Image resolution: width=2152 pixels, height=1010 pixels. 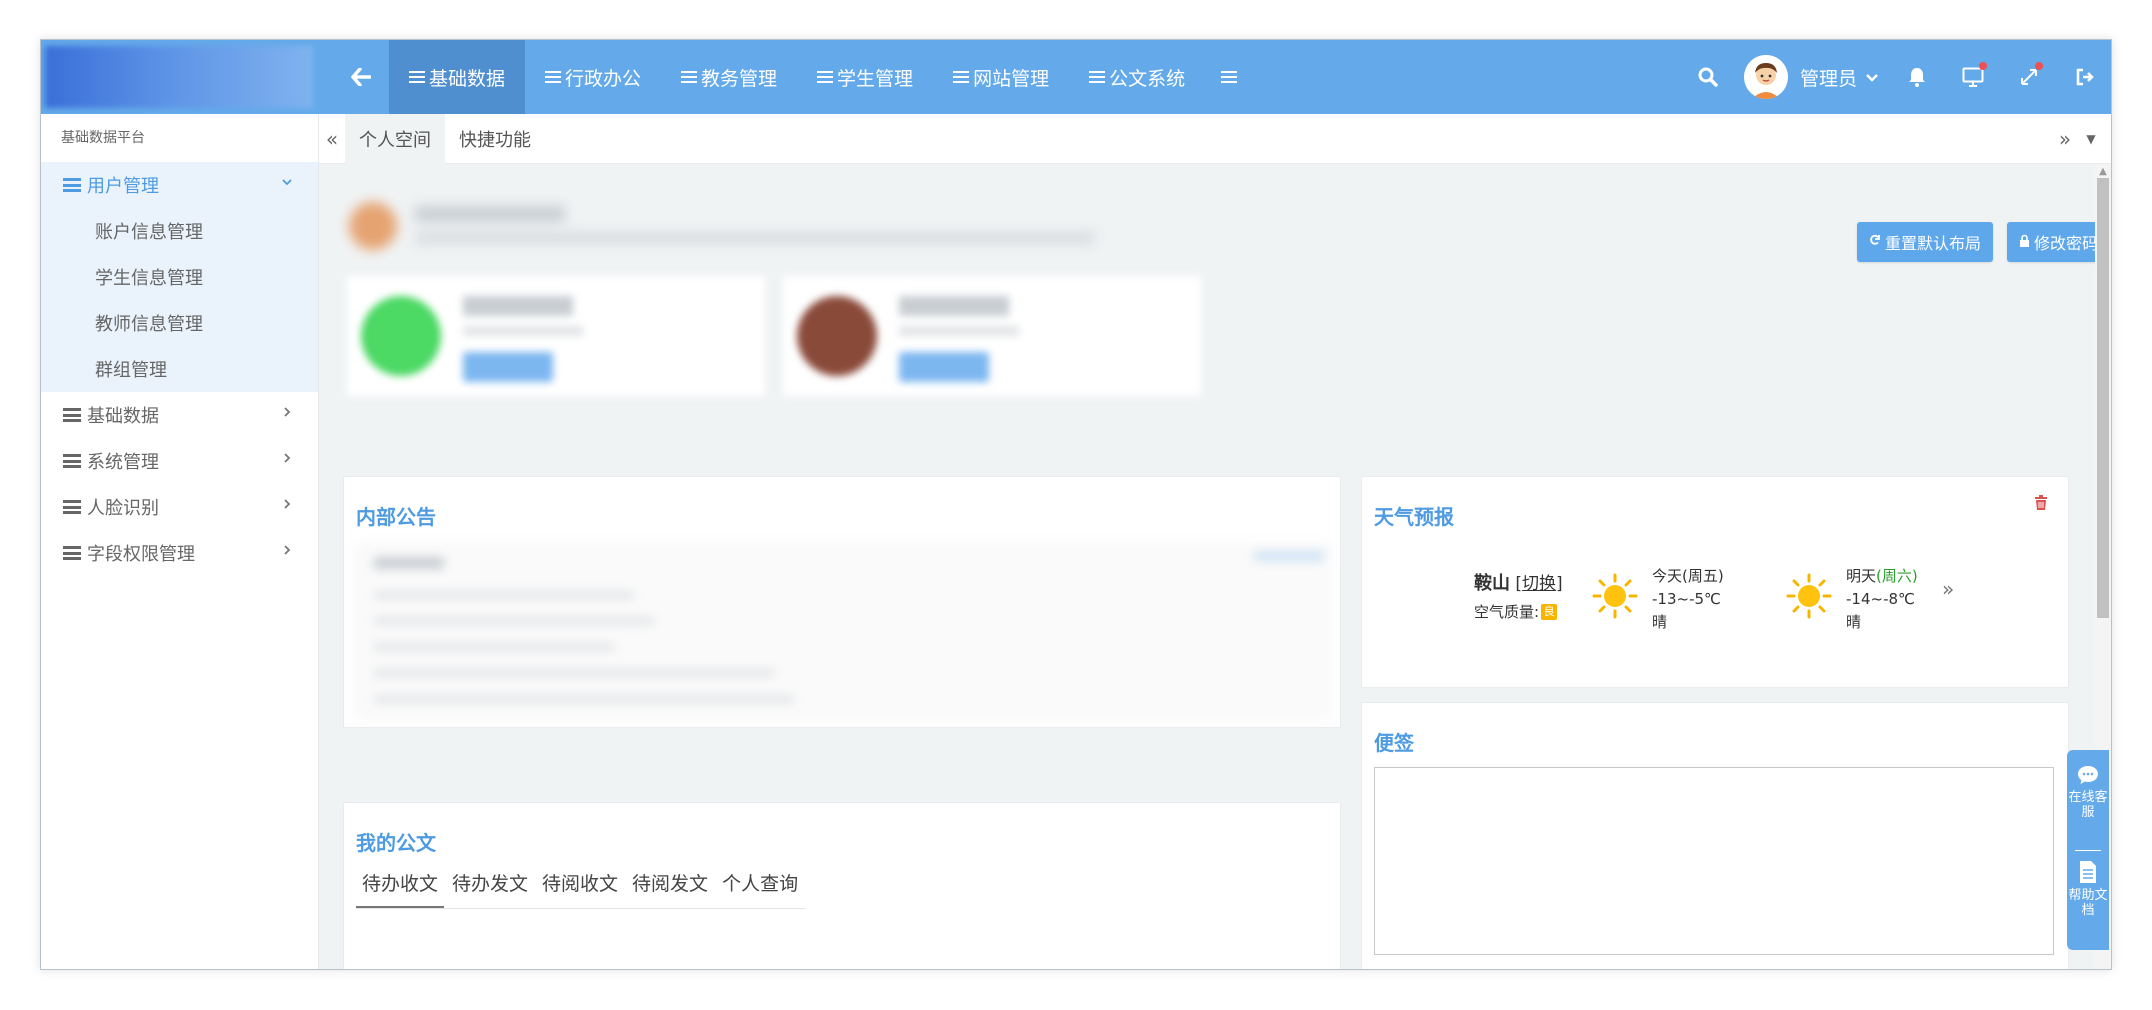 What do you see at coordinates (179, 323) in the screenshot?
I see `sidebar-item-teacher-info: 教师信息管理` at bounding box center [179, 323].